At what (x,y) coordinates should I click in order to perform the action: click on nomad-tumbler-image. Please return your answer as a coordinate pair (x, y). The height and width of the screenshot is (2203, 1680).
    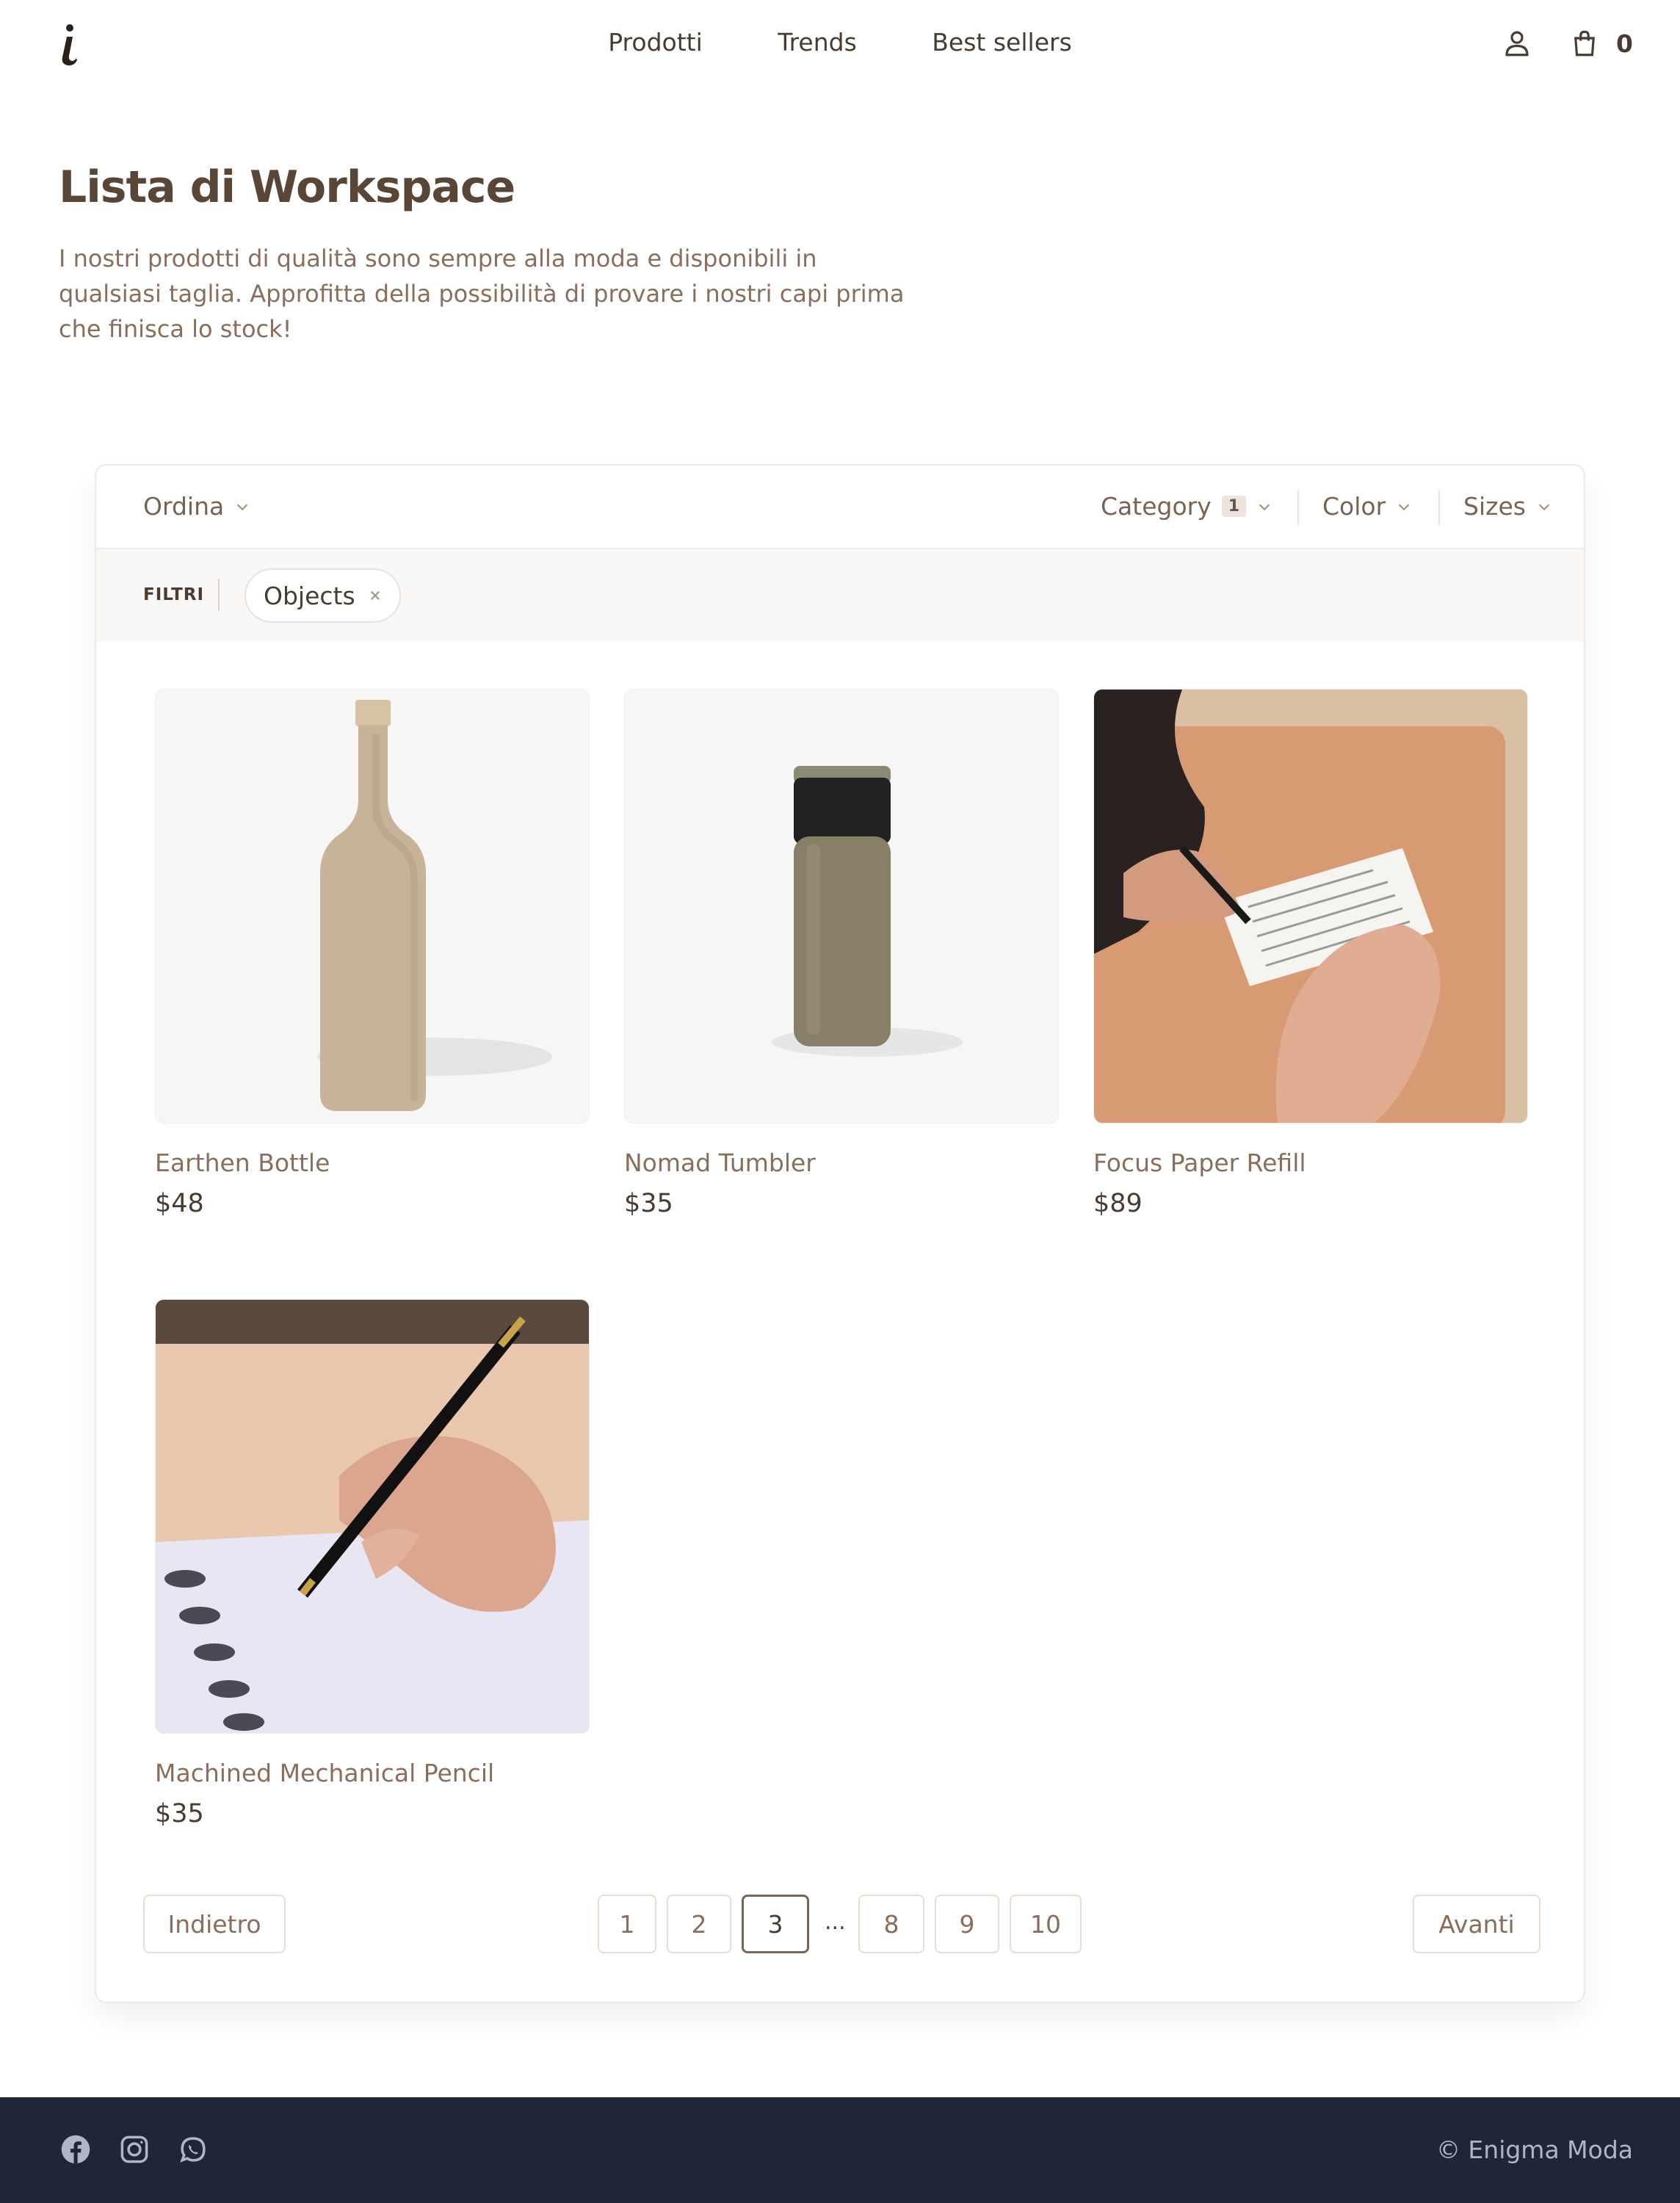
    Looking at the image, I should click on (841, 906).